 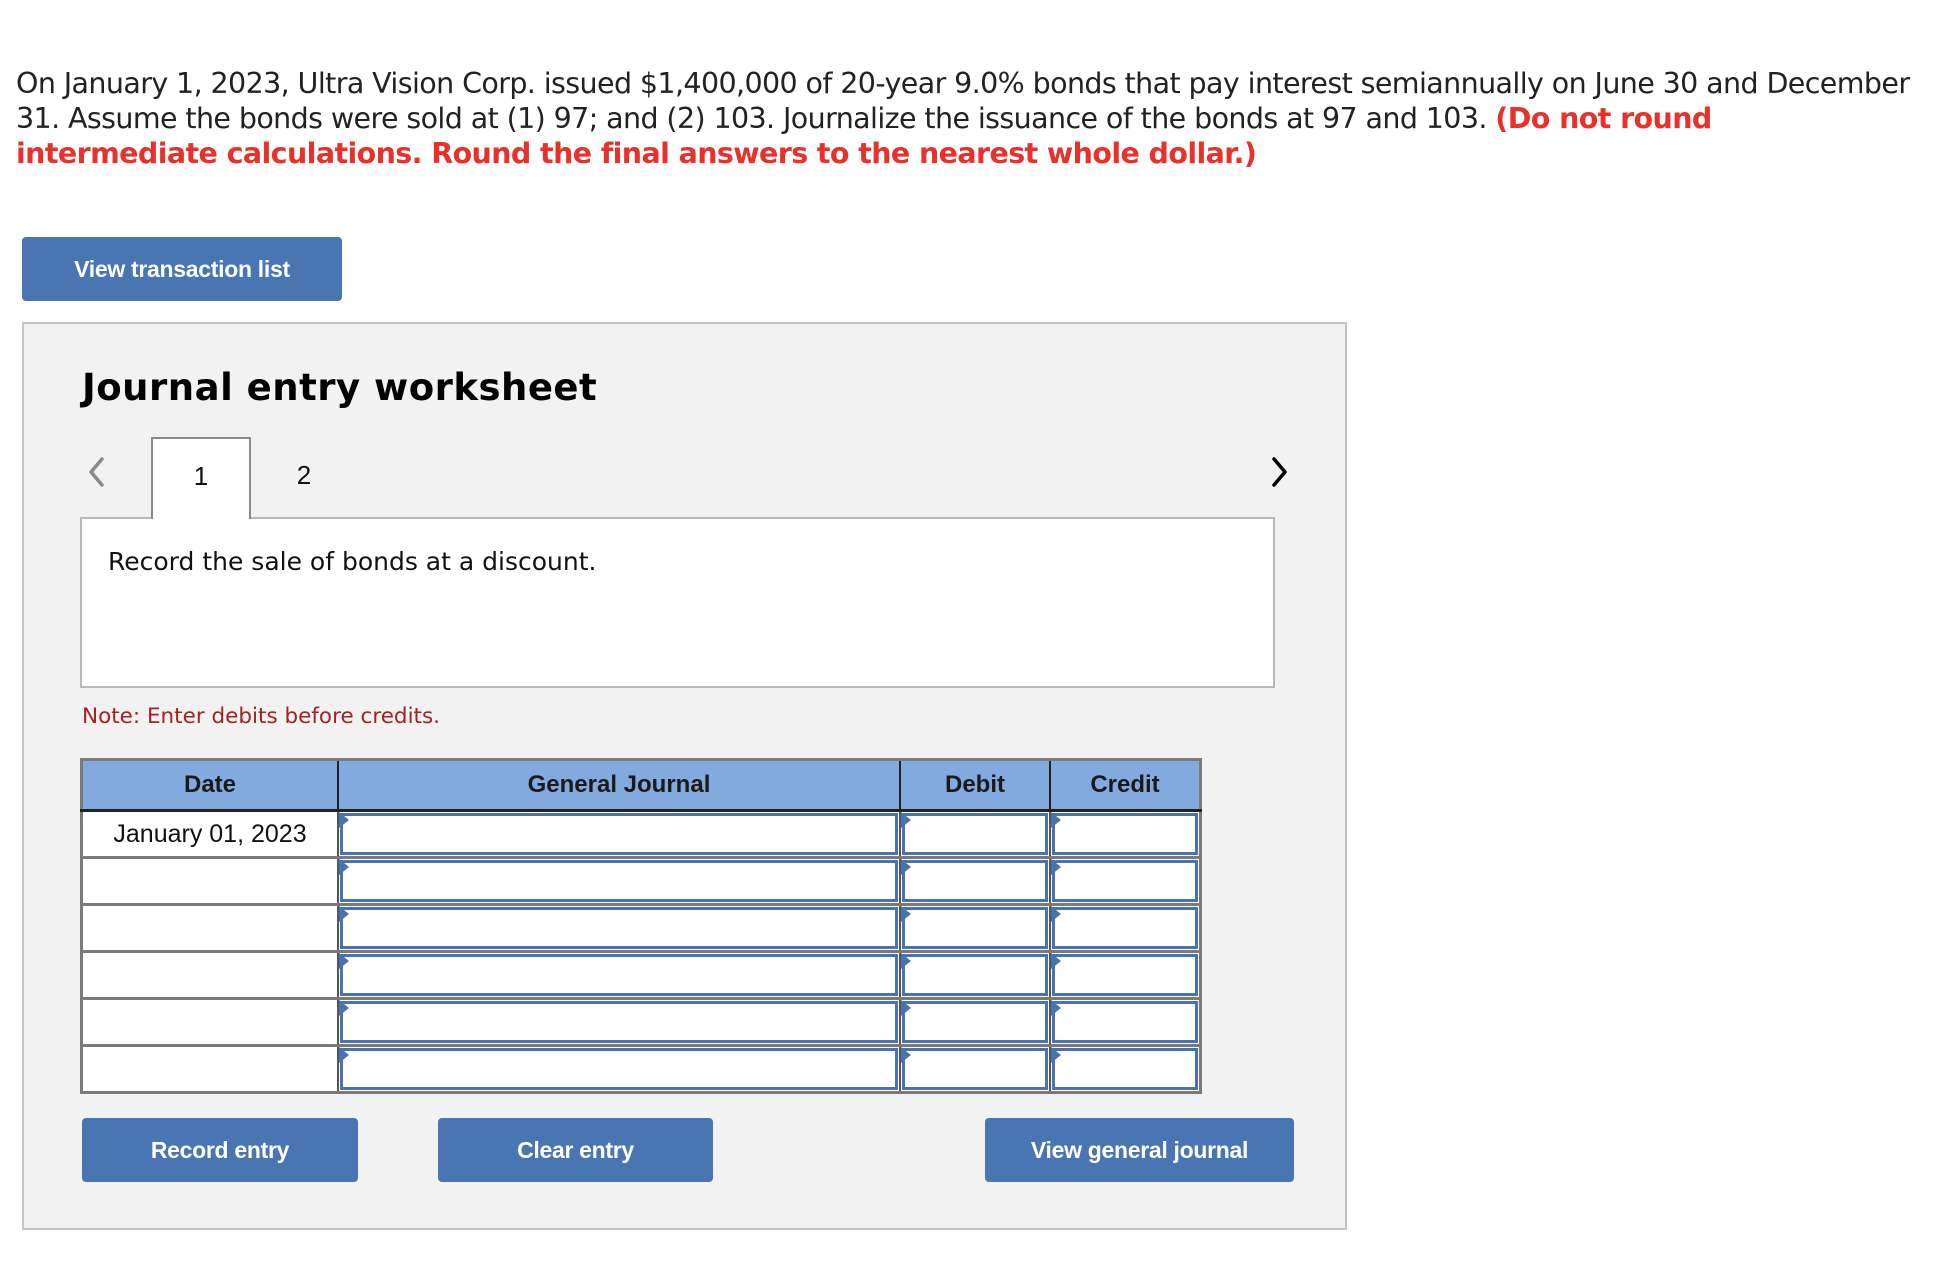 What do you see at coordinates (261, 716) in the screenshot?
I see `debits-note: Note: Enter debits before credits.` at bounding box center [261, 716].